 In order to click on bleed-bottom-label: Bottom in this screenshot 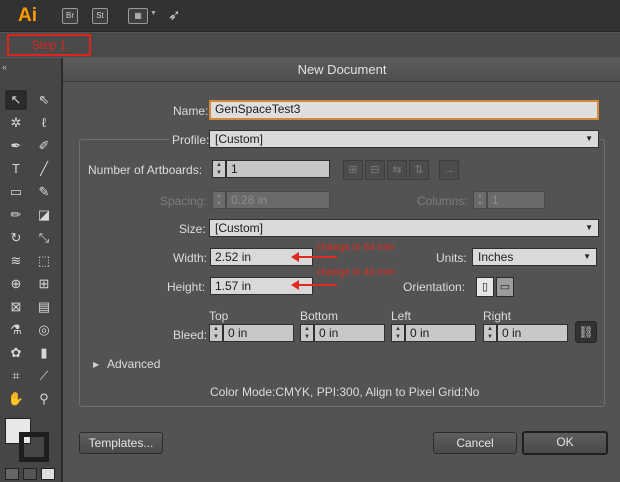, I will do `click(319, 316)`.